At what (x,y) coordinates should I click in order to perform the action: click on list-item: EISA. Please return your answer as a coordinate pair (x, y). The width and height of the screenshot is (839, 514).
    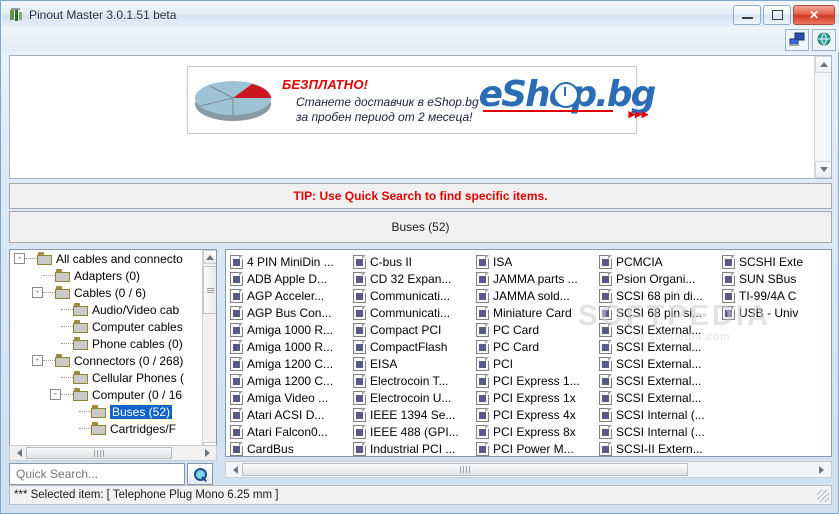
    Looking at the image, I should click on (410, 363).